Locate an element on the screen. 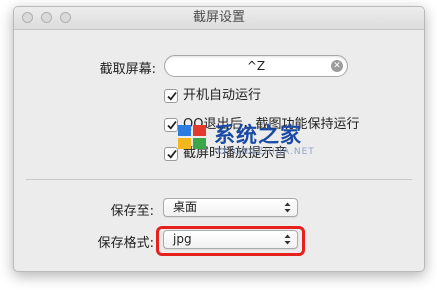  watermark-subtext: XITONGZHIJIA.NET is located at coordinates (265, 152).